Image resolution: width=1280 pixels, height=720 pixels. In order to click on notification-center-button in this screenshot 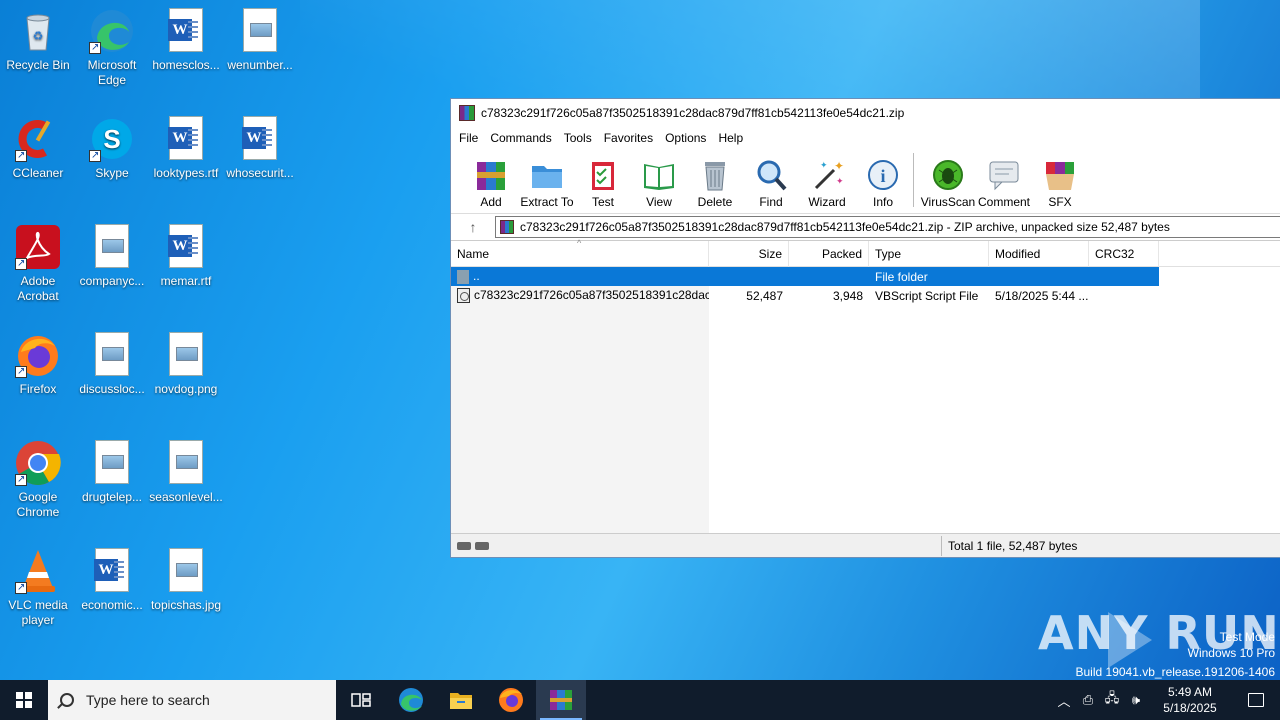, I will do `click(1256, 700)`.